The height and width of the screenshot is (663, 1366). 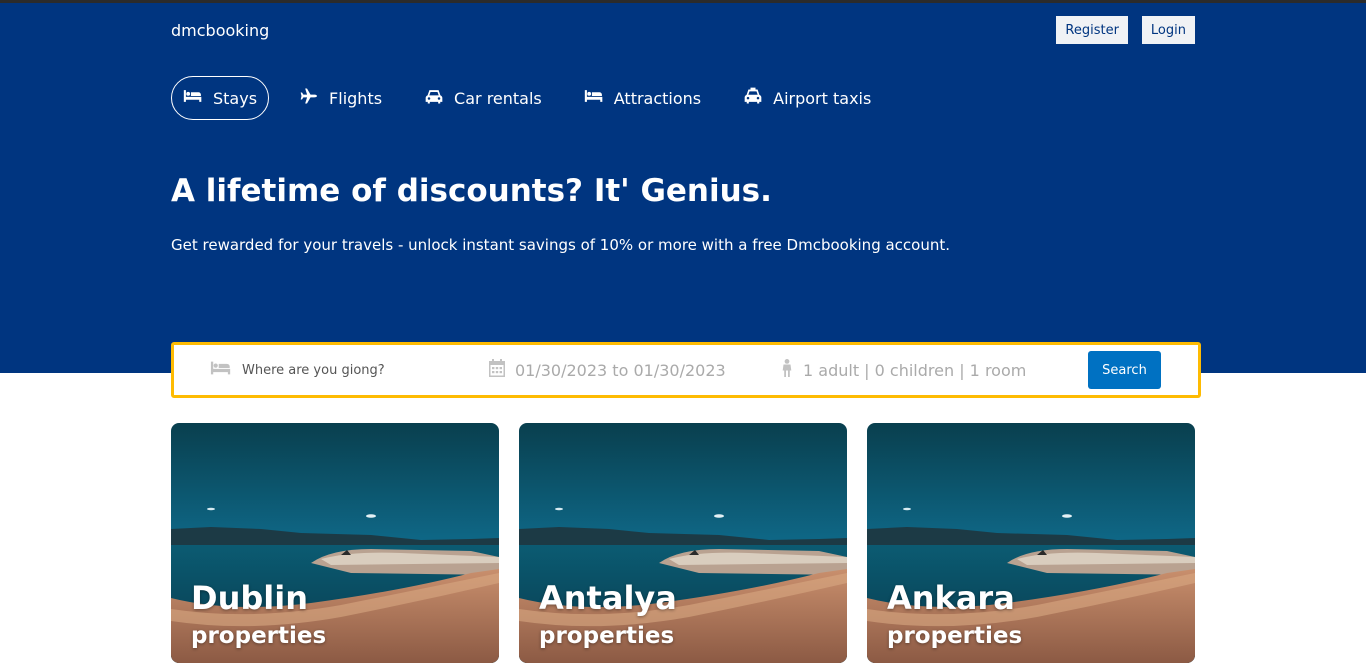 What do you see at coordinates (1092, 30) in the screenshot?
I see `register-button: Register` at bounding box center [1092, 30].